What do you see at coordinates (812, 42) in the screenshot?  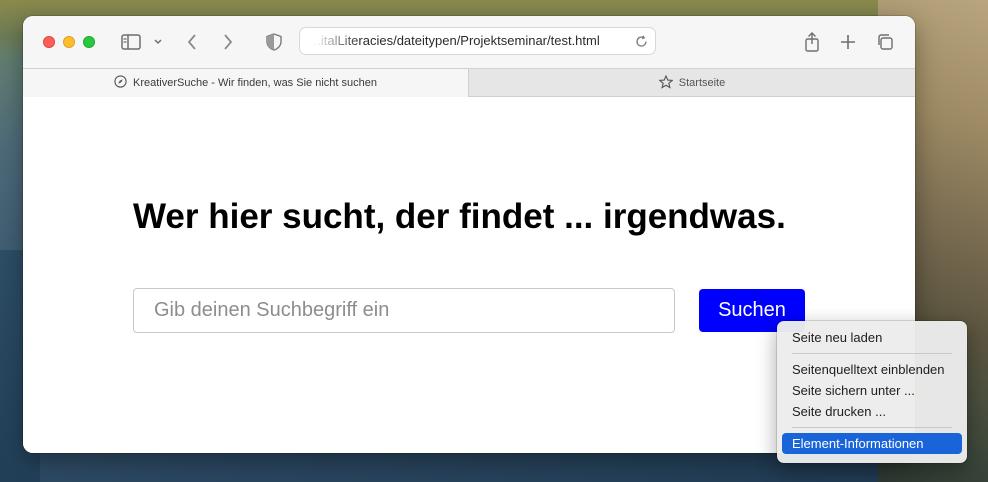 I see `share-icon` at bounding box center [812, 42].